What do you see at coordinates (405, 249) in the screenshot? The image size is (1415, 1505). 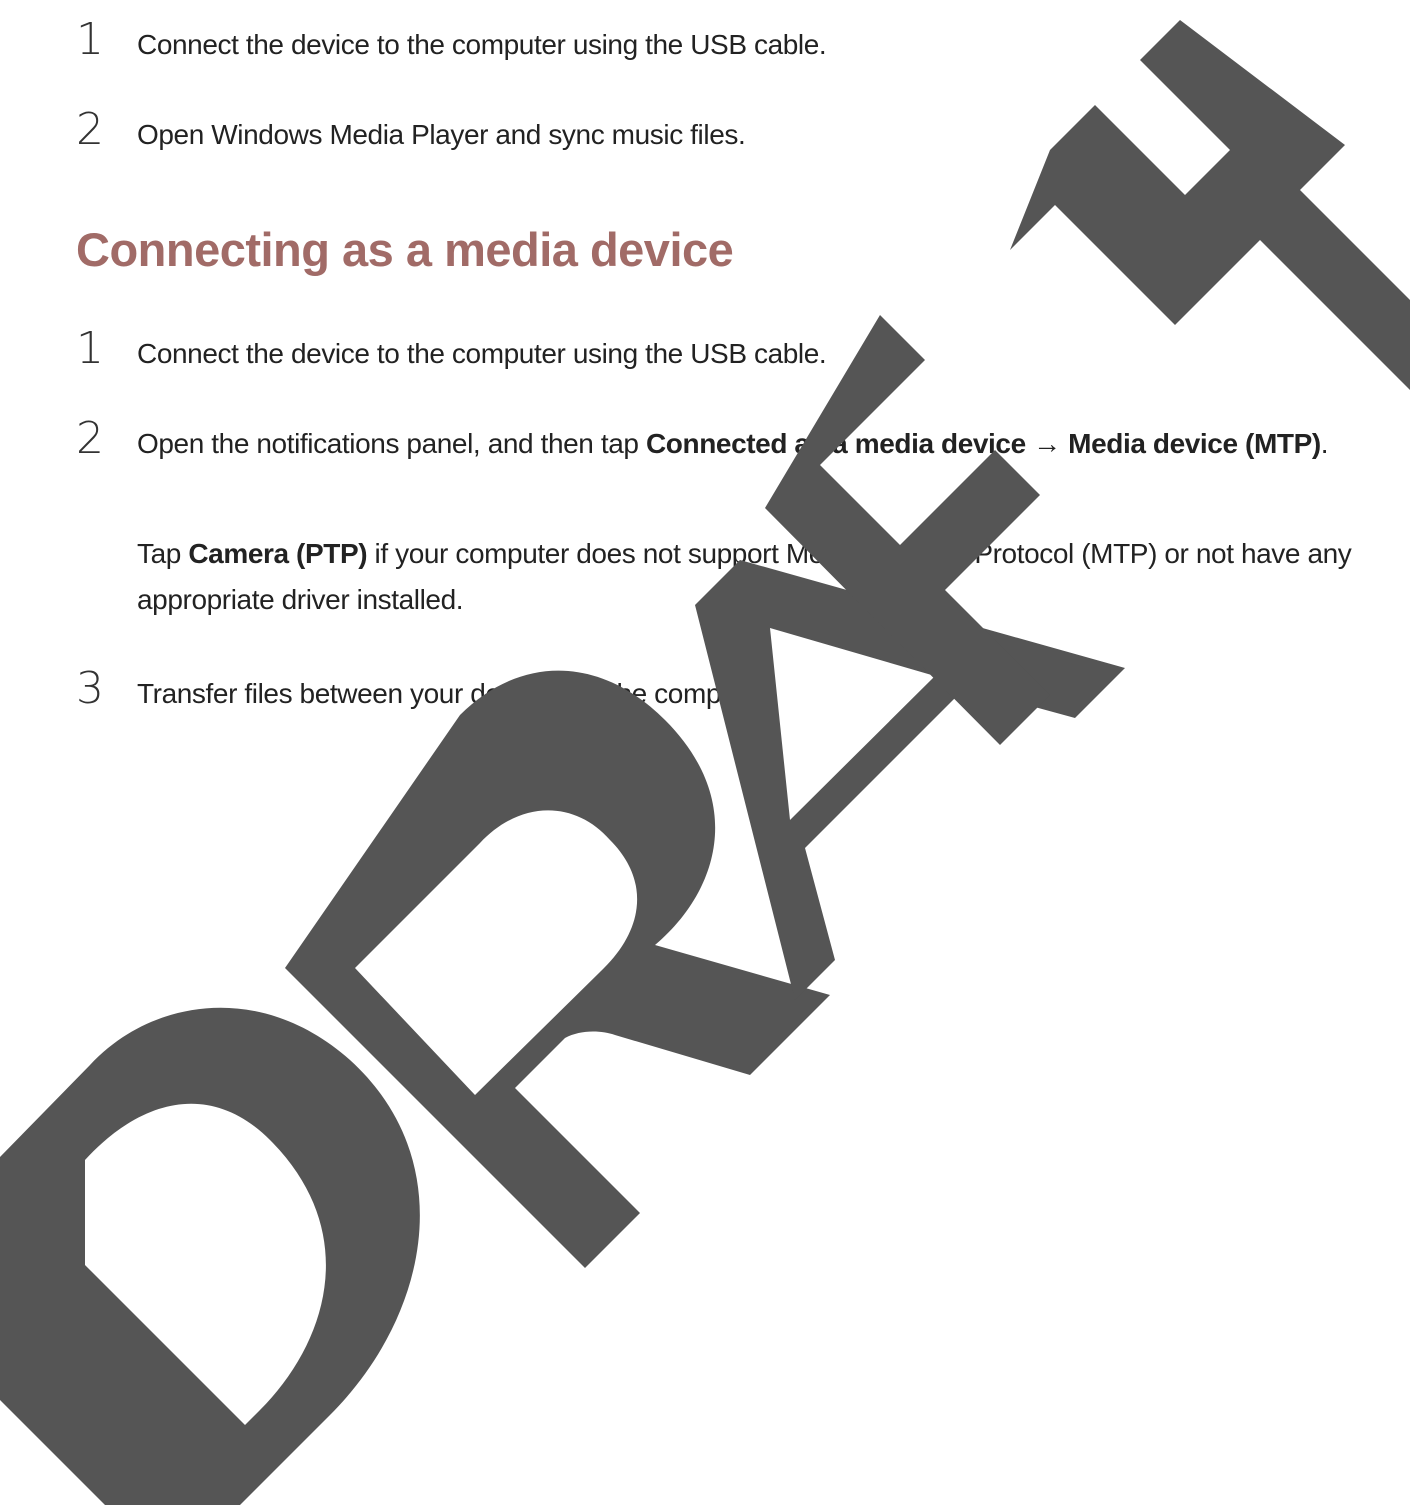 I see `section-heading: Connecting as a media device` at bounding box center [405, 249].